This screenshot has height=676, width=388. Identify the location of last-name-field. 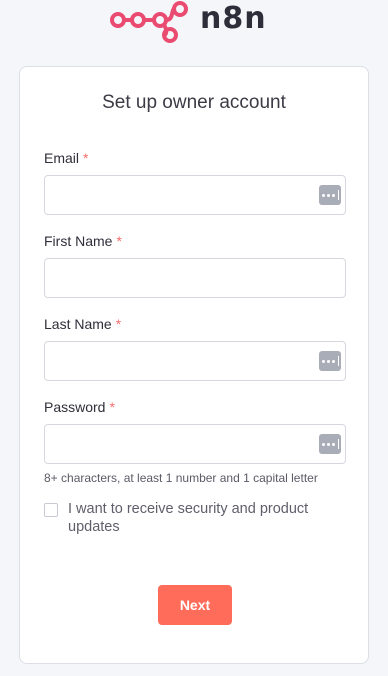
(195, 361).